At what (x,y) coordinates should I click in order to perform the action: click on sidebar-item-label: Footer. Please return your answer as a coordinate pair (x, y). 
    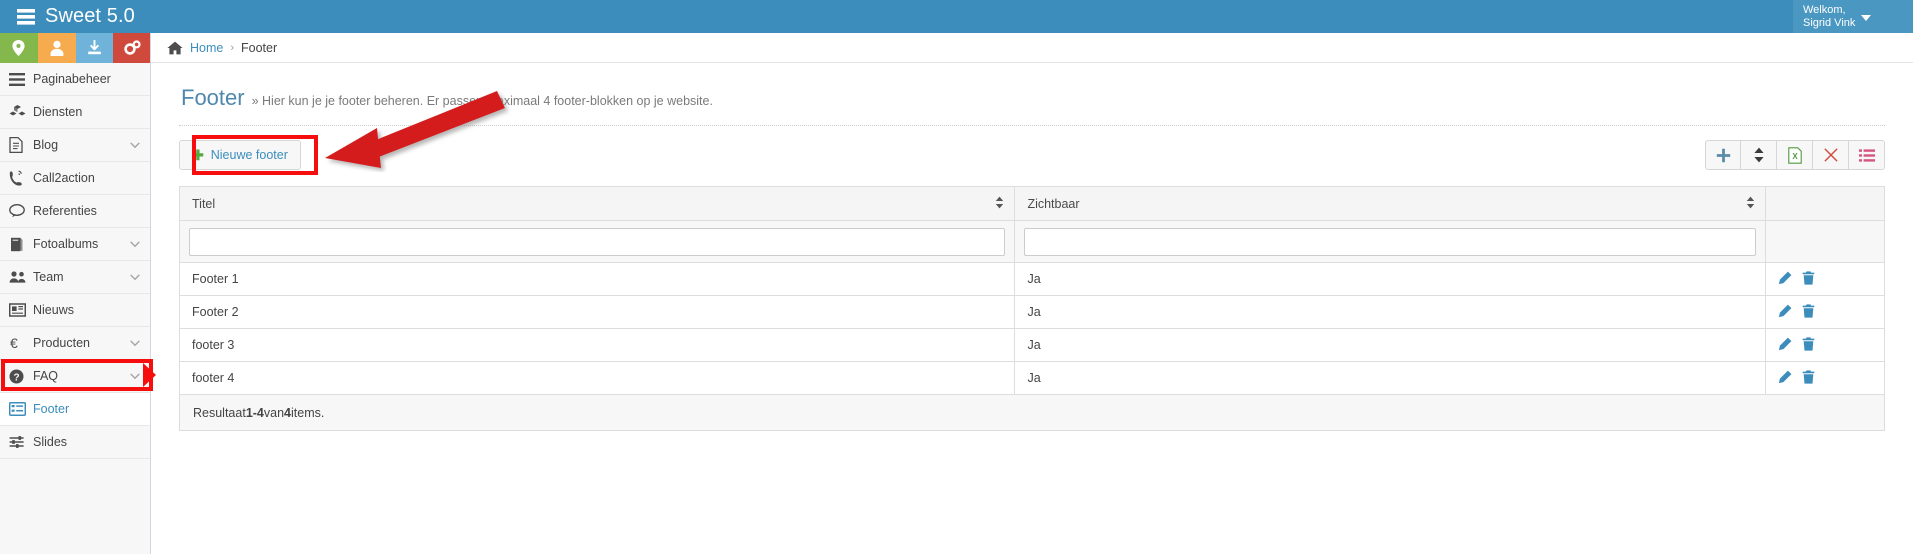
    Looking at the image, I should click on (51, 409).